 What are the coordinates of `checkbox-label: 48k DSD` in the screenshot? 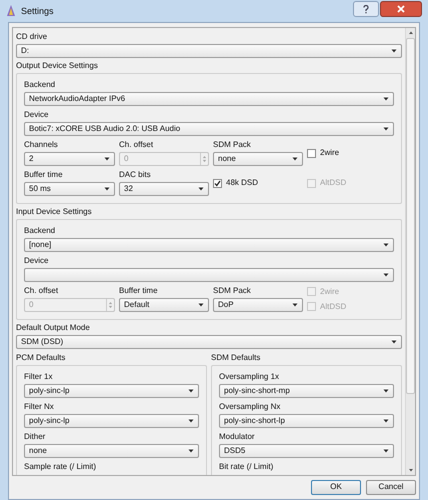 It's located at (242, 183).